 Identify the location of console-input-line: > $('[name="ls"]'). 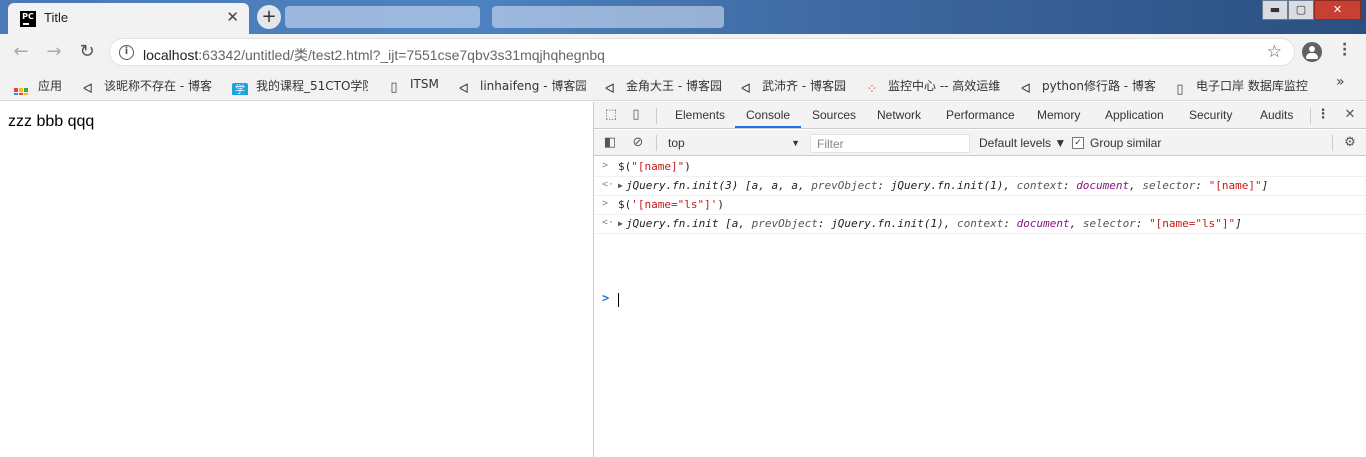
(980, 205).